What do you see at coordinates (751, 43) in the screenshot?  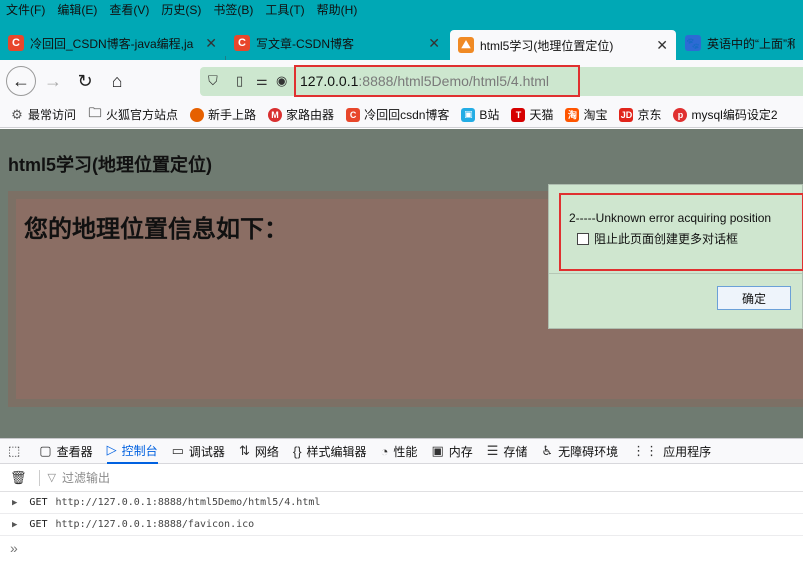 I see `tab-label: 英语中的“上面”和“` at bounding box center [751, 43].